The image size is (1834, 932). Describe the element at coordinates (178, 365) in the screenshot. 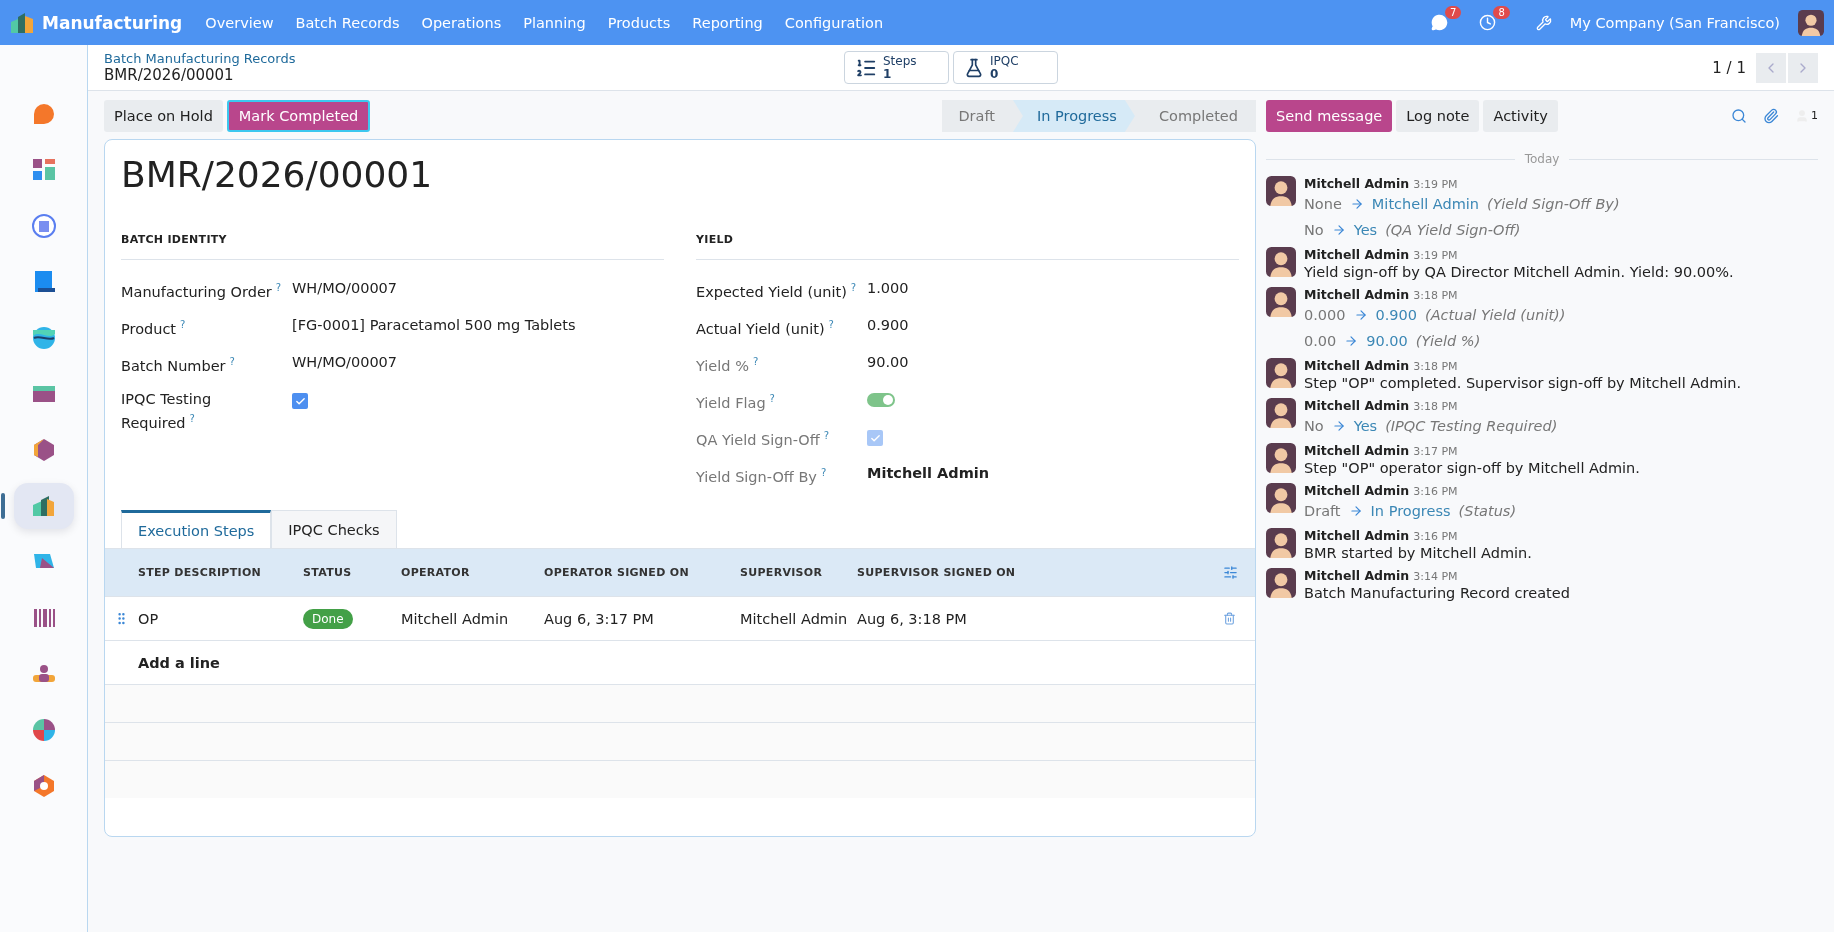

I see `field-label: Batch Number $^{?}$` at that location.